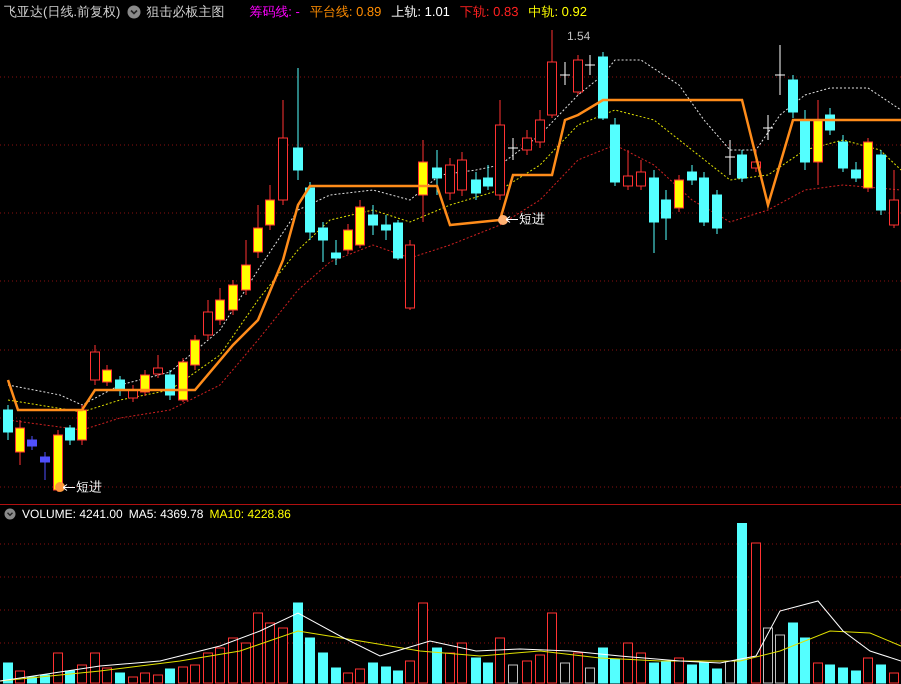 The image size is (901, 684). What do you see at coordinates (274, 12) in the screenshot?
I see `legend-item: 筹码线: -` at bounding box center [274, 12].